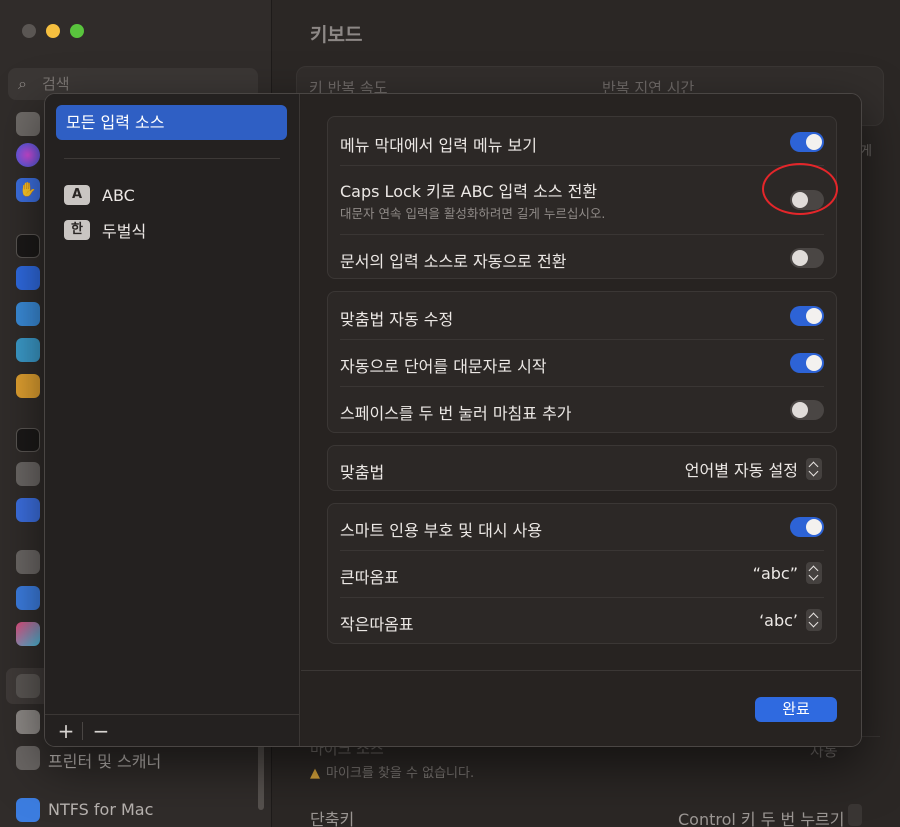 The image size is (900, 827). Describe the element at coordinates (443, 366) in the screenshot. I see `auto-capitalize-label: 자동으로 단어를 대문자로 시작` at that location.